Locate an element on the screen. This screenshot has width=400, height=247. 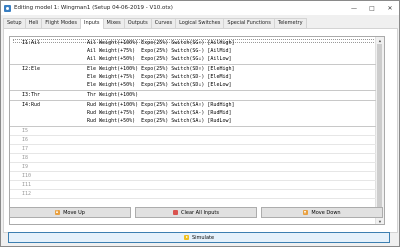
move-up-label: Move Up is located at coordinates (74, 212).